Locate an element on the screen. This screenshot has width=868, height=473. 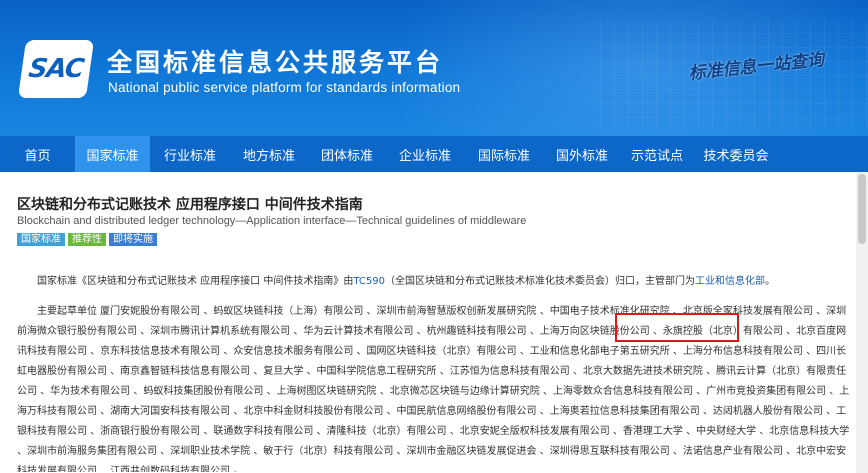
tag-national-standard: 国家标准 is located at coordinates (41, 239).